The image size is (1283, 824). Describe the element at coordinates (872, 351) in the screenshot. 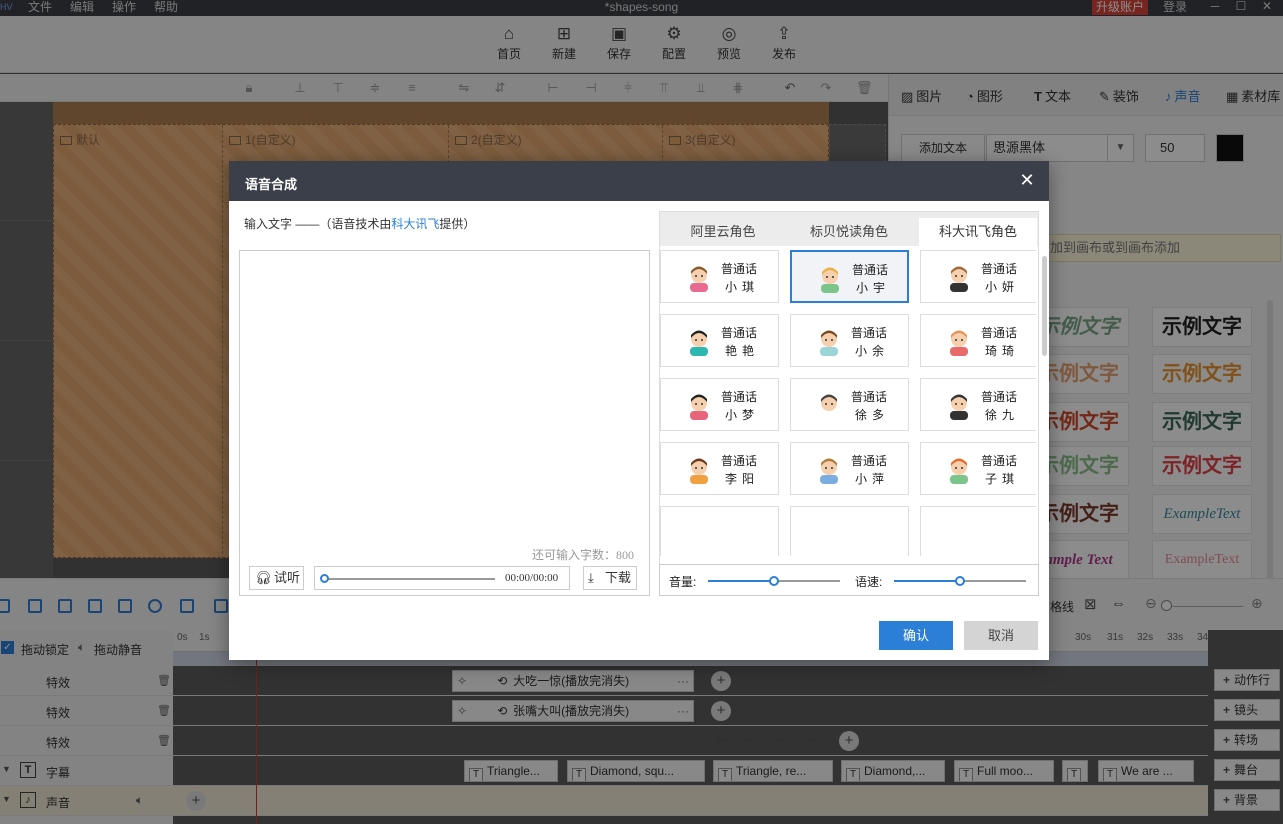

I see `voice-name: 小余` at that location.